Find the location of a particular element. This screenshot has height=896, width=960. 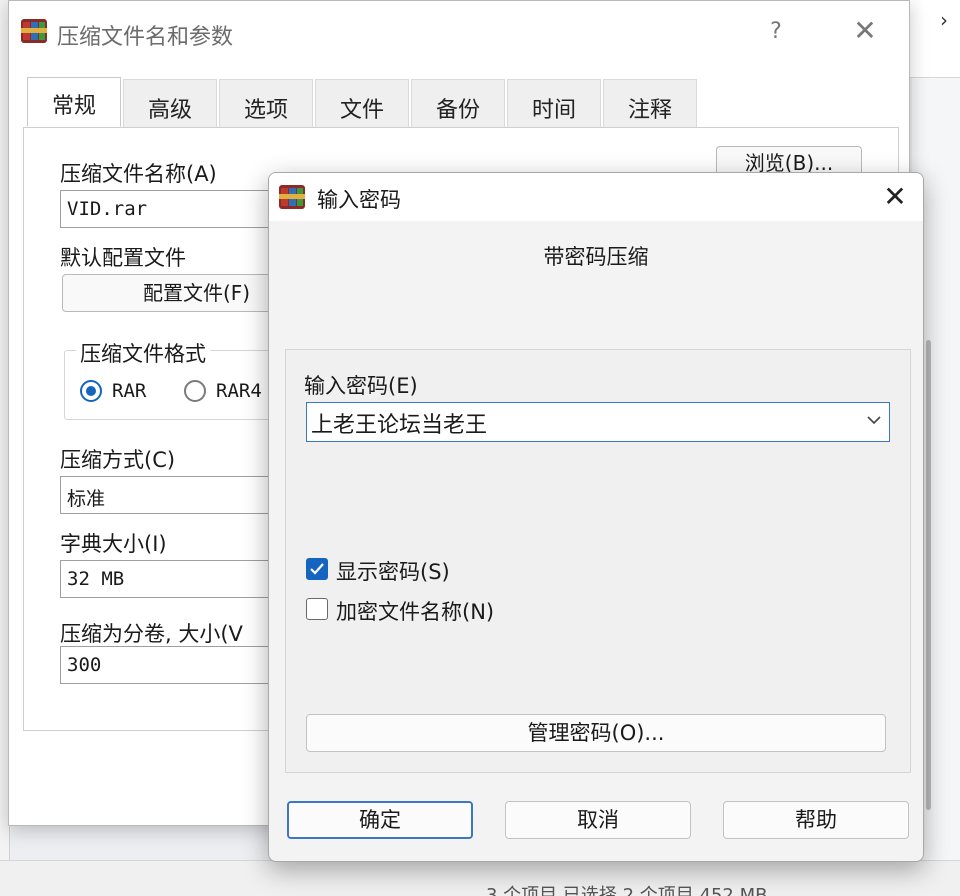

encrypt-file-names-label: 加密文件名称(N) is located at coordinates (415, 612).